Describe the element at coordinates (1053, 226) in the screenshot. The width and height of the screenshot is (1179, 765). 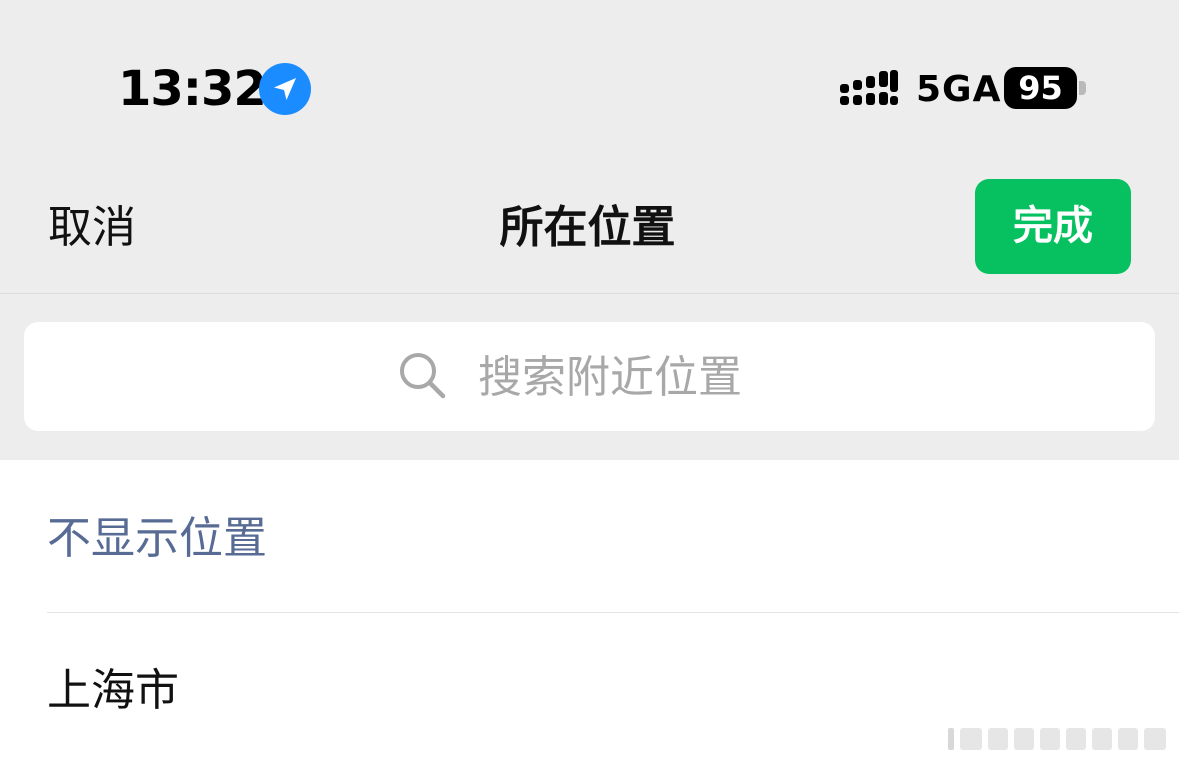
I see `done-button: 完成` at that location.